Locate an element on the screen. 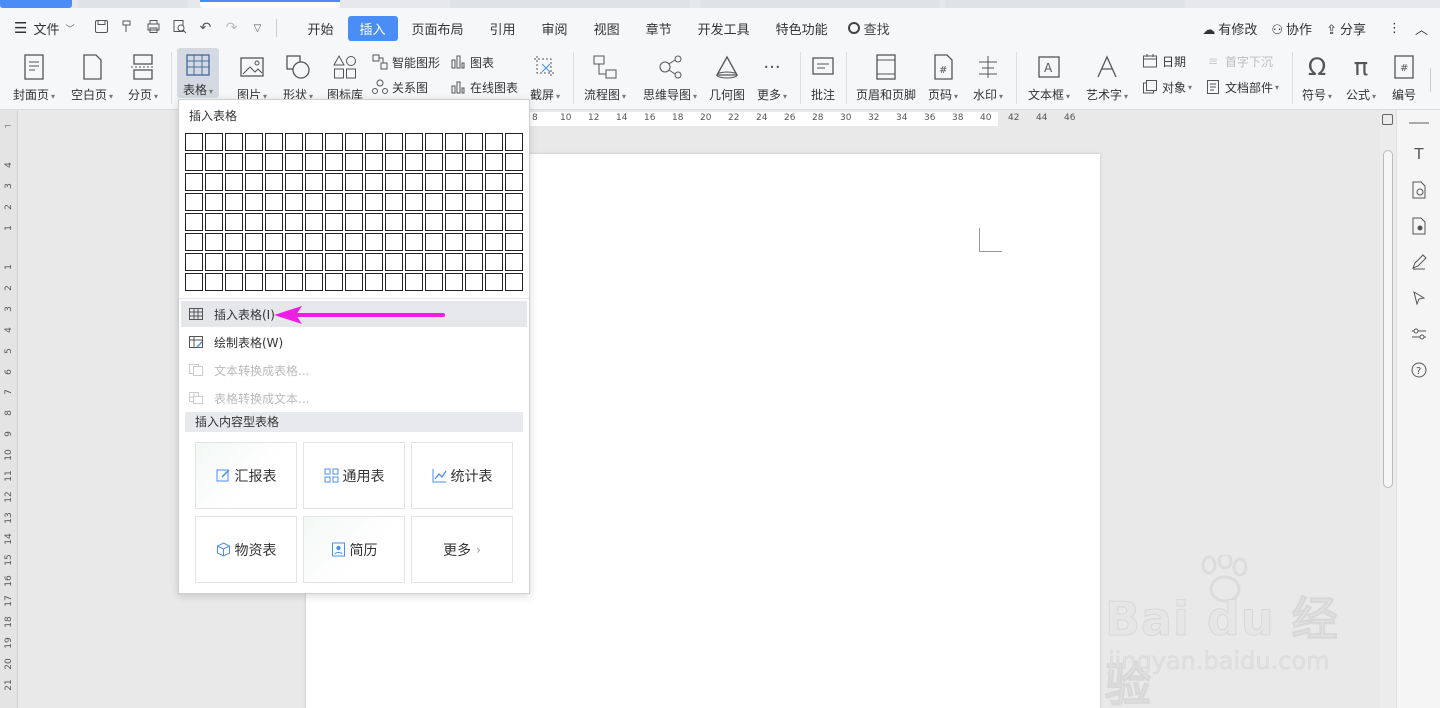  help-icon: ? is located at coordinates (1419, 370).